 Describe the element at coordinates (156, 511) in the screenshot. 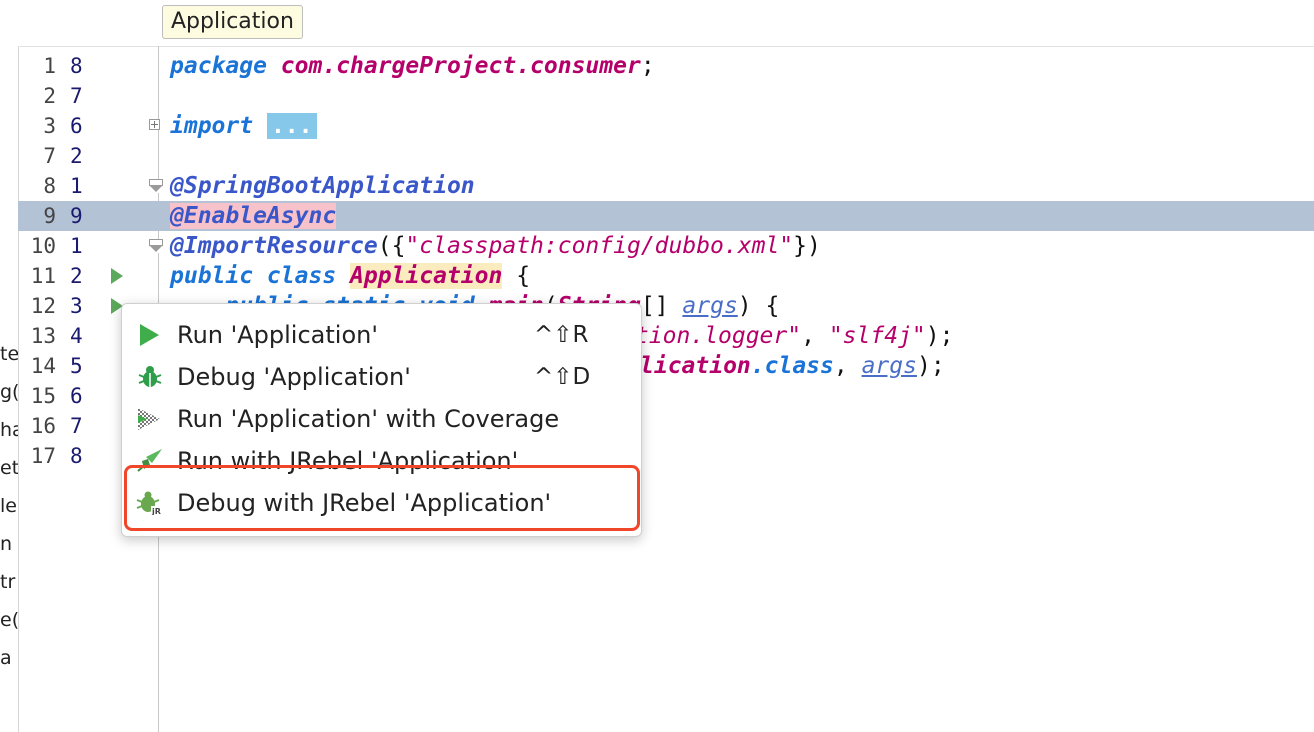

I see `svg-text: jR` at that location.